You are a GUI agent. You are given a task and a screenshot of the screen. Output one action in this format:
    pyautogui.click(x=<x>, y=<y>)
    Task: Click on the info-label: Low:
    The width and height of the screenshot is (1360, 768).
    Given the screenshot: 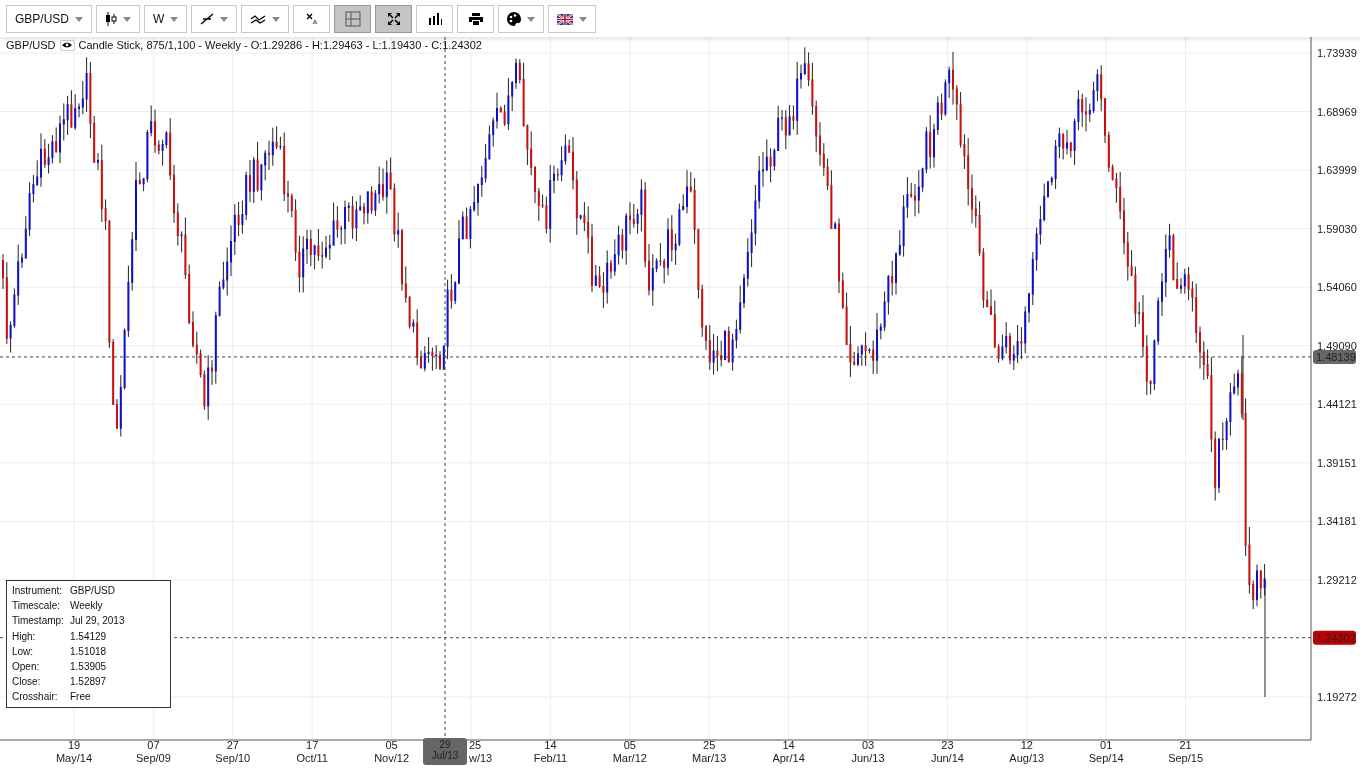 What is the action you would take?
    pyautogui.click(x=23, y=651)
    